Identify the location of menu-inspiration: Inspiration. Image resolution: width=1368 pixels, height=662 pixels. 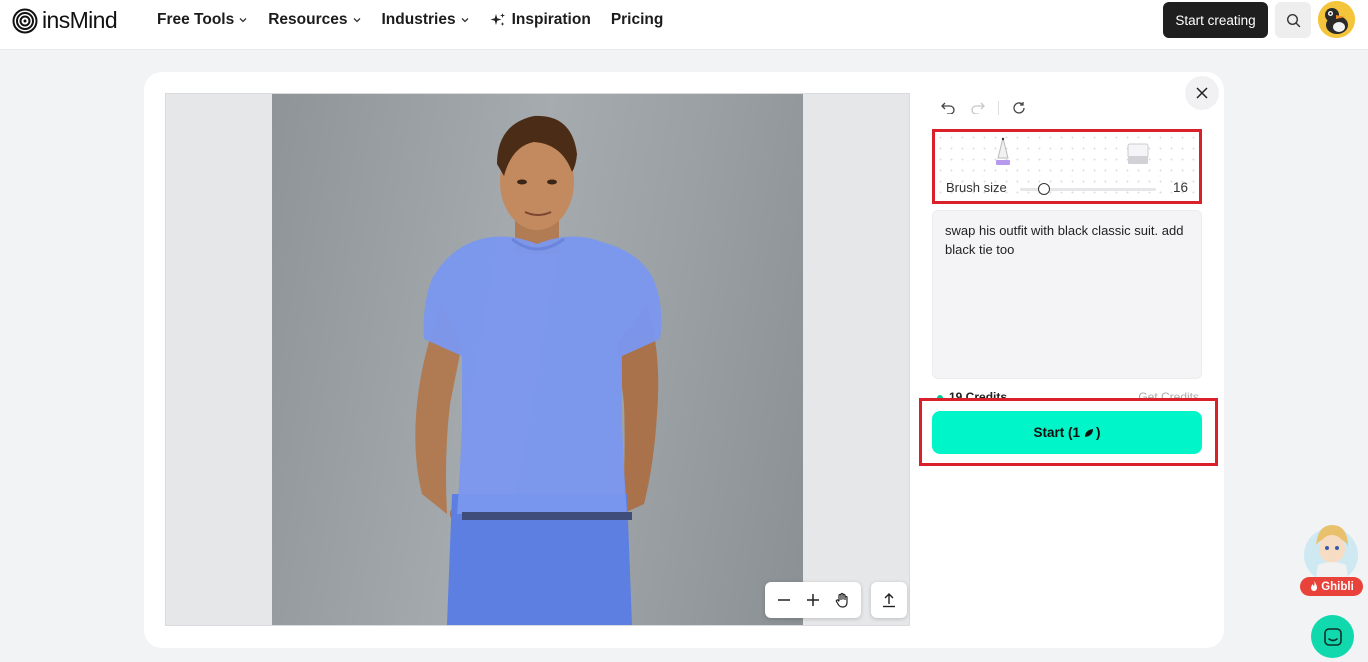
(540, 20).